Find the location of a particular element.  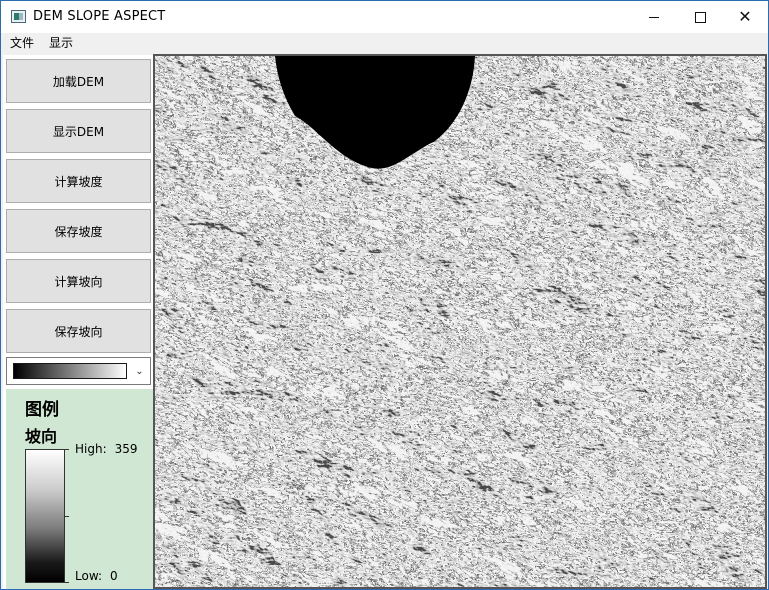

legend-color-ramp is located at coordinates (45, 516).